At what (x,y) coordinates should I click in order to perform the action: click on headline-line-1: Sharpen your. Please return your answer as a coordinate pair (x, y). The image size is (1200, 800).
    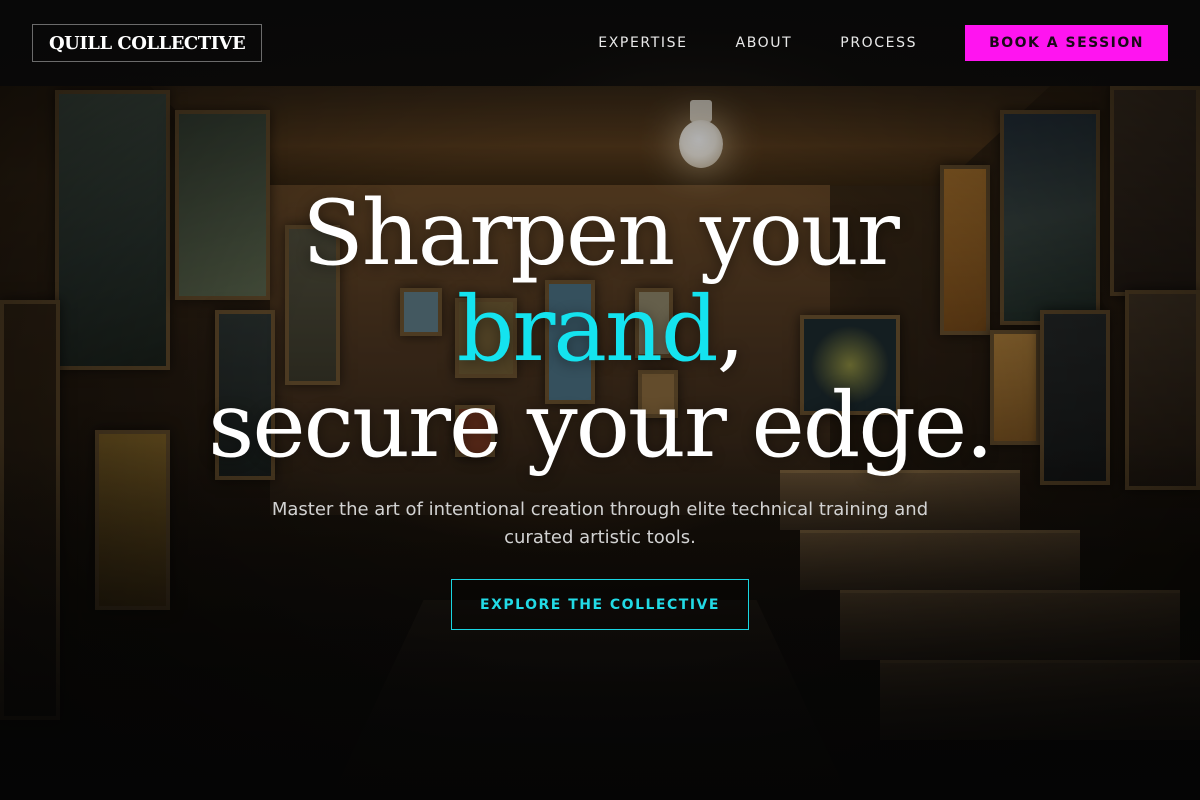
    Looking at the image, I should click on (601, 233).